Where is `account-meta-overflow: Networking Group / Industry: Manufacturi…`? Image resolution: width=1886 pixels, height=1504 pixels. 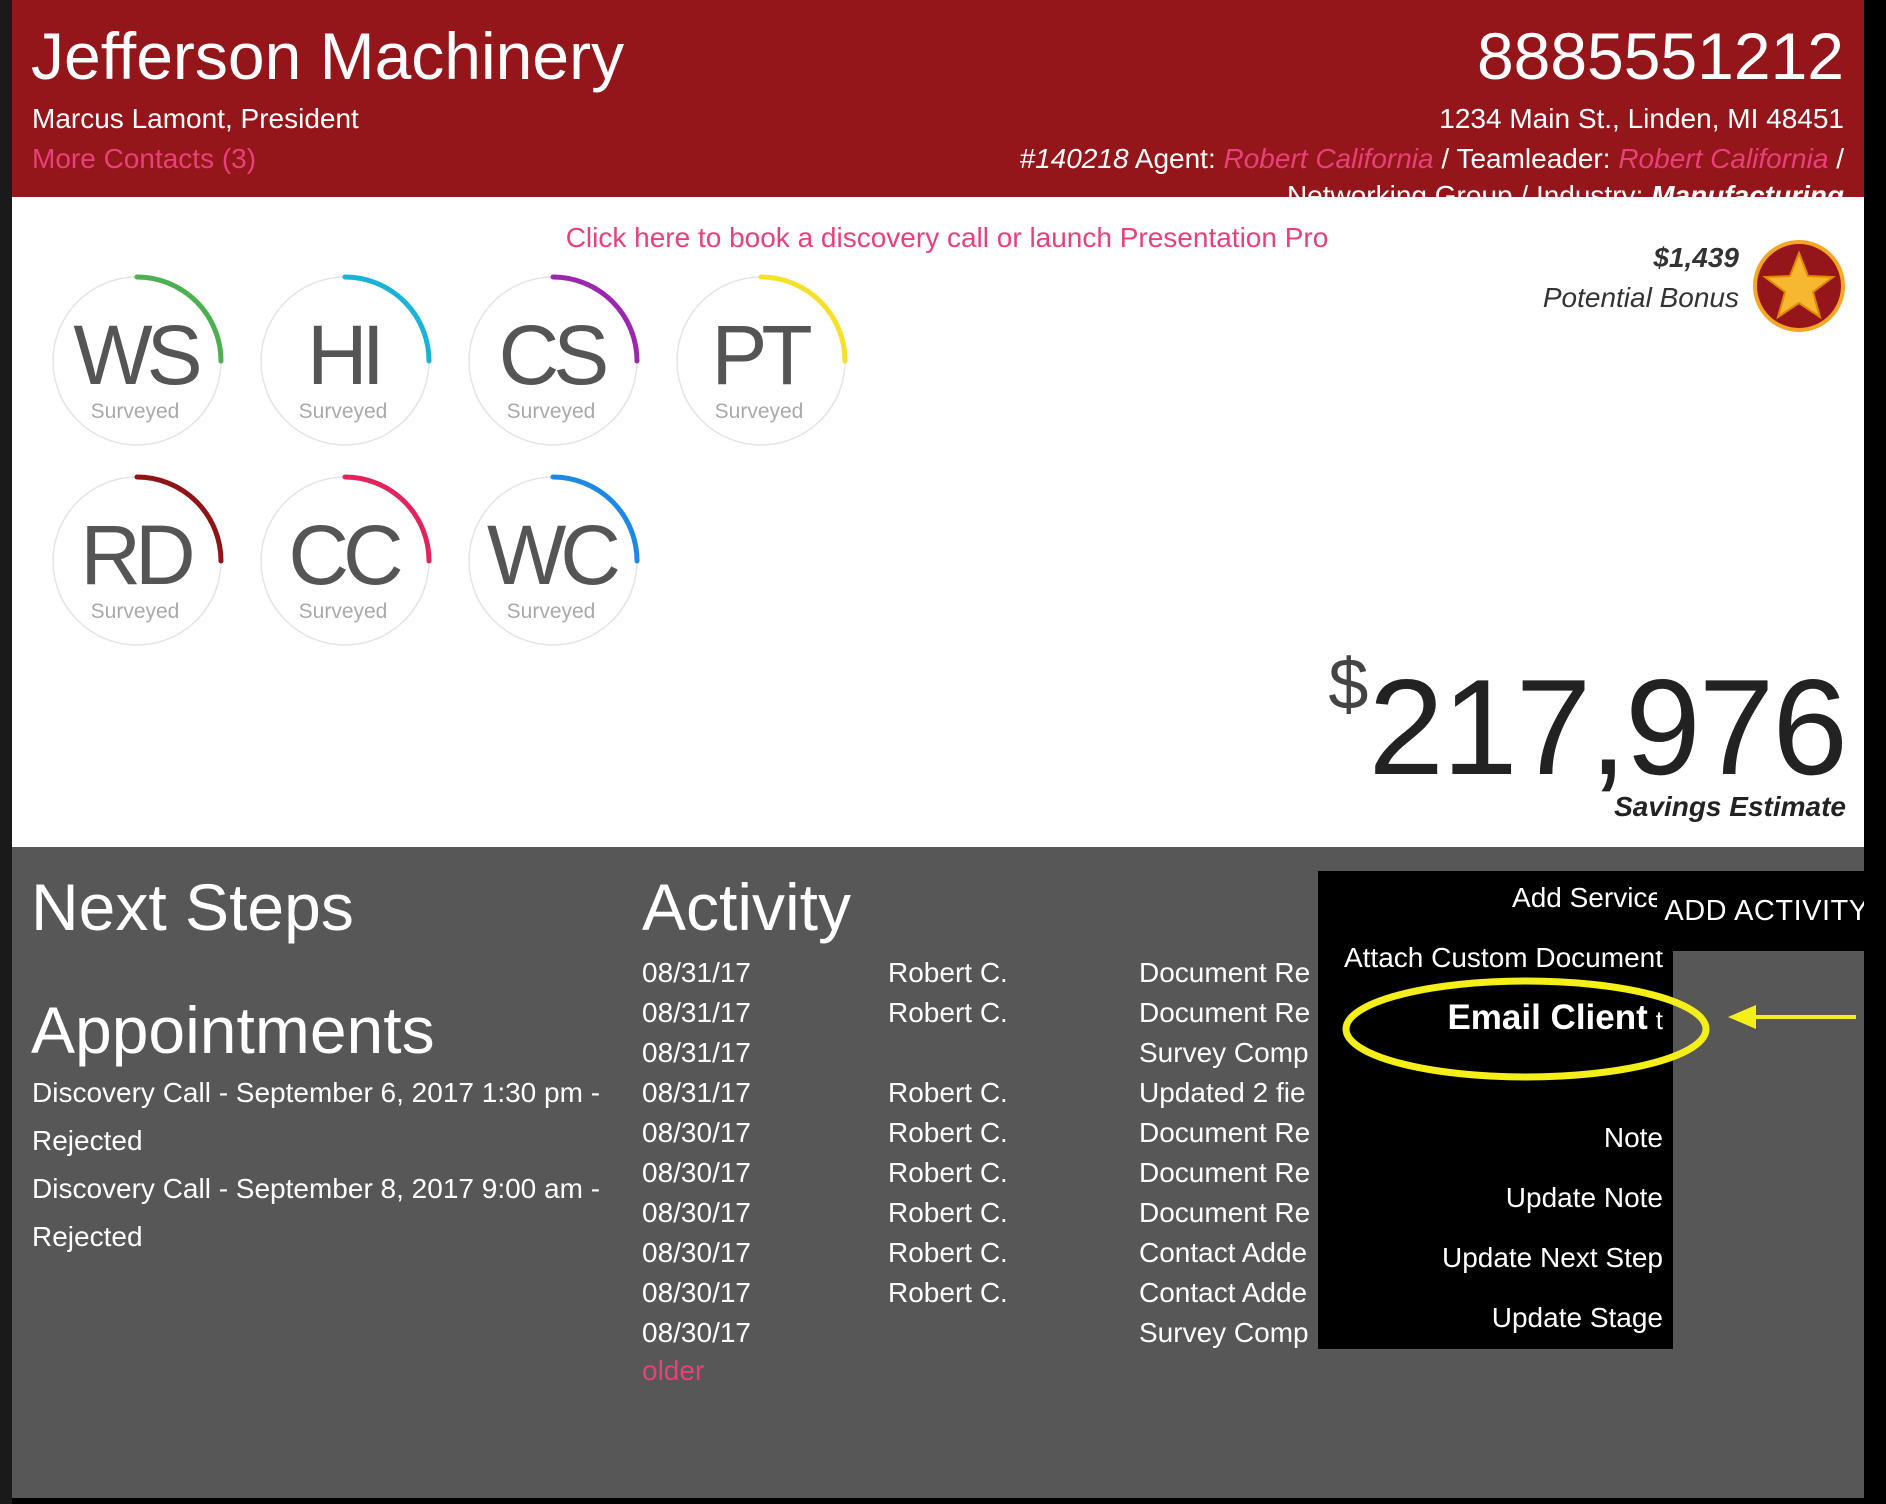
account-meta-overflow: Networking Group / Industry: Manufacturi… is located at coordinates (1565, 188).